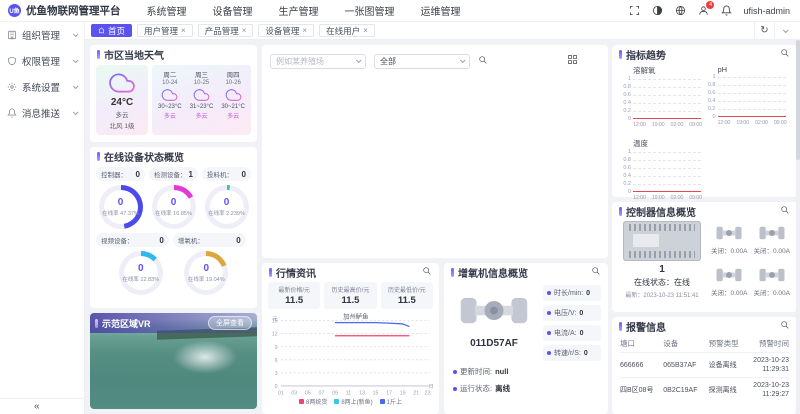 The image size is (800, 414). What do you see at coordinates (42, 61) in the screenshot?
I see `sidebar-item-permissions: 权限管理` at bounding box center [42, 61].